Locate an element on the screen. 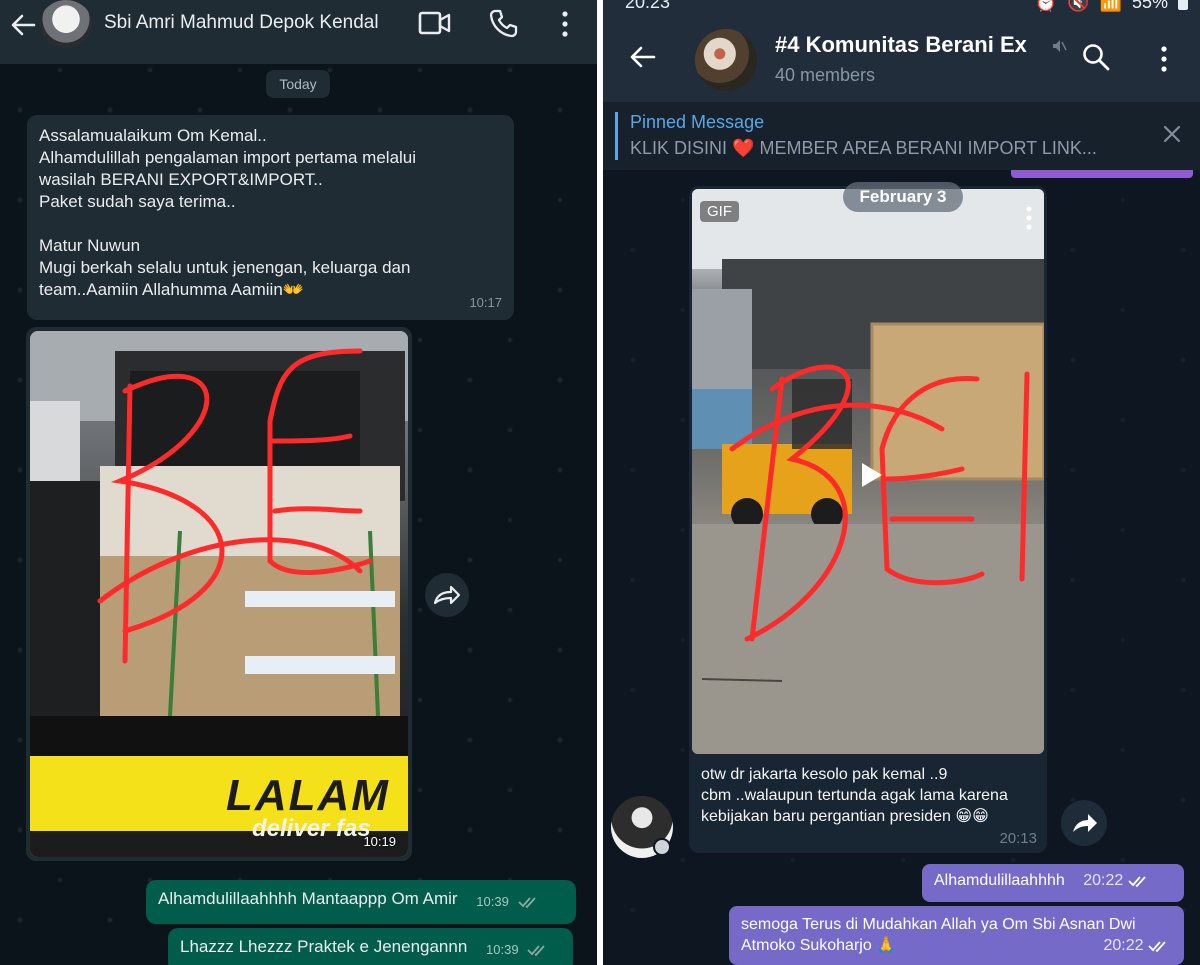  bei-watermark is located at coordinates (235, 506).